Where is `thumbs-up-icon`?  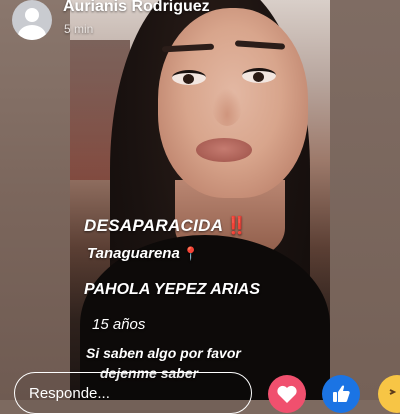
thumbs-up-icon is located at coordinates (341, 393).